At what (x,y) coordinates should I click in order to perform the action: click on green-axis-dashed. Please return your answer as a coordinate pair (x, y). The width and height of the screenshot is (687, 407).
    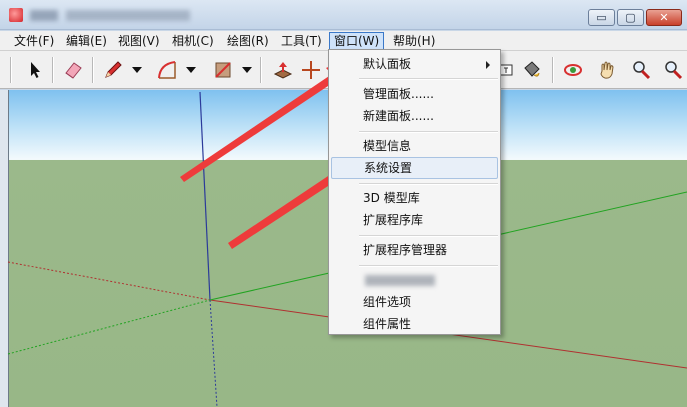
    Looking at the image, I should click on (109, 327).